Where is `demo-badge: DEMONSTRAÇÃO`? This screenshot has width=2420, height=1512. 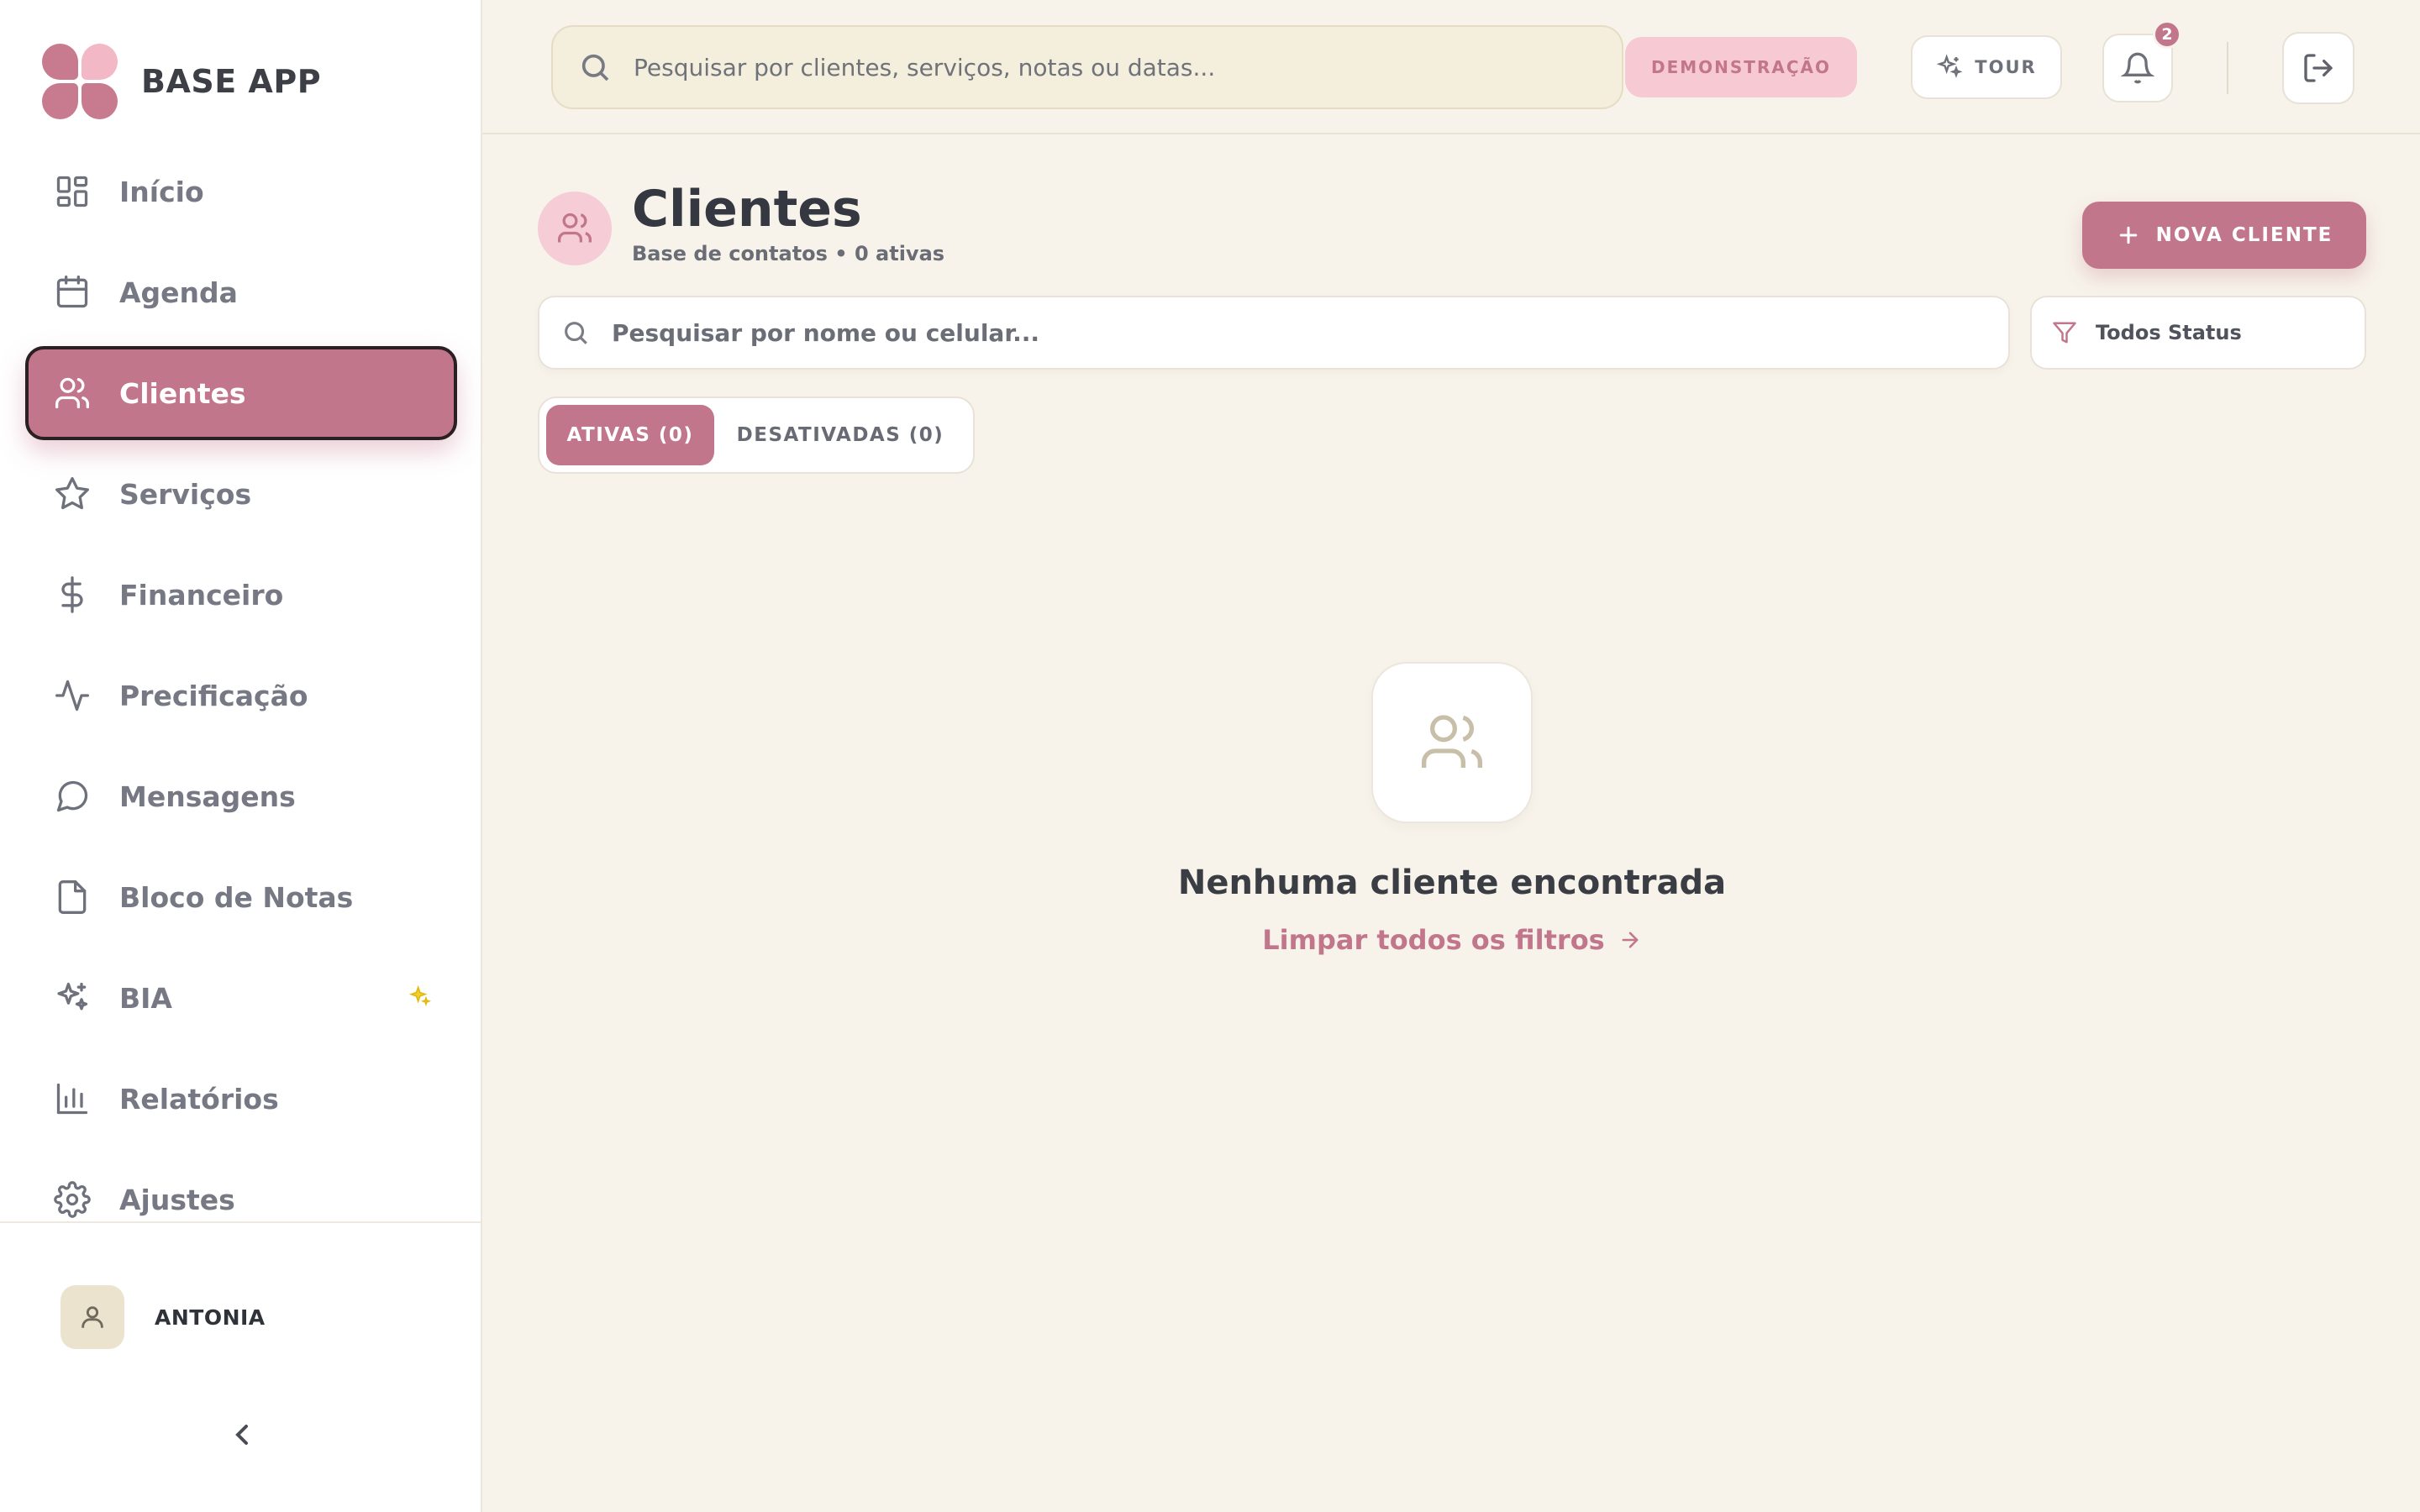 demo-badge: DEMONSTRAÇÃO is located at coordinates (1741, 67).